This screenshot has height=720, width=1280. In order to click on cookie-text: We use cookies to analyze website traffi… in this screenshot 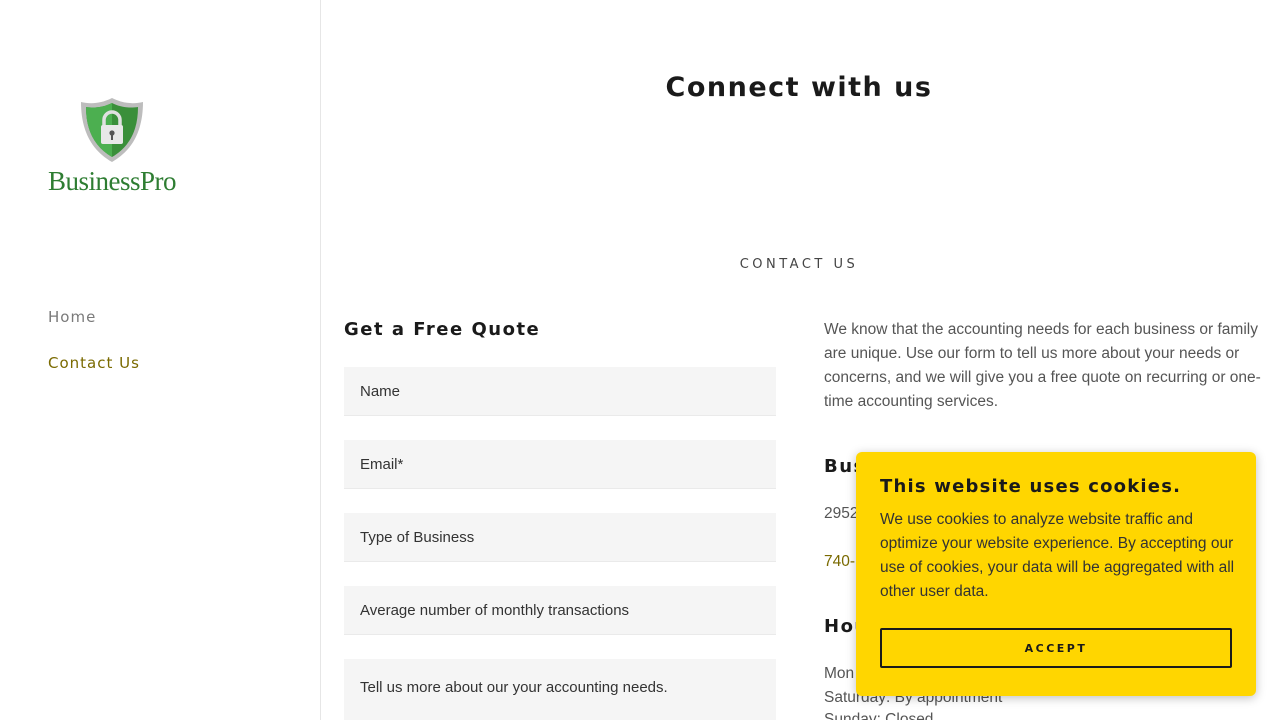, I will do `click(1057, 555)`.